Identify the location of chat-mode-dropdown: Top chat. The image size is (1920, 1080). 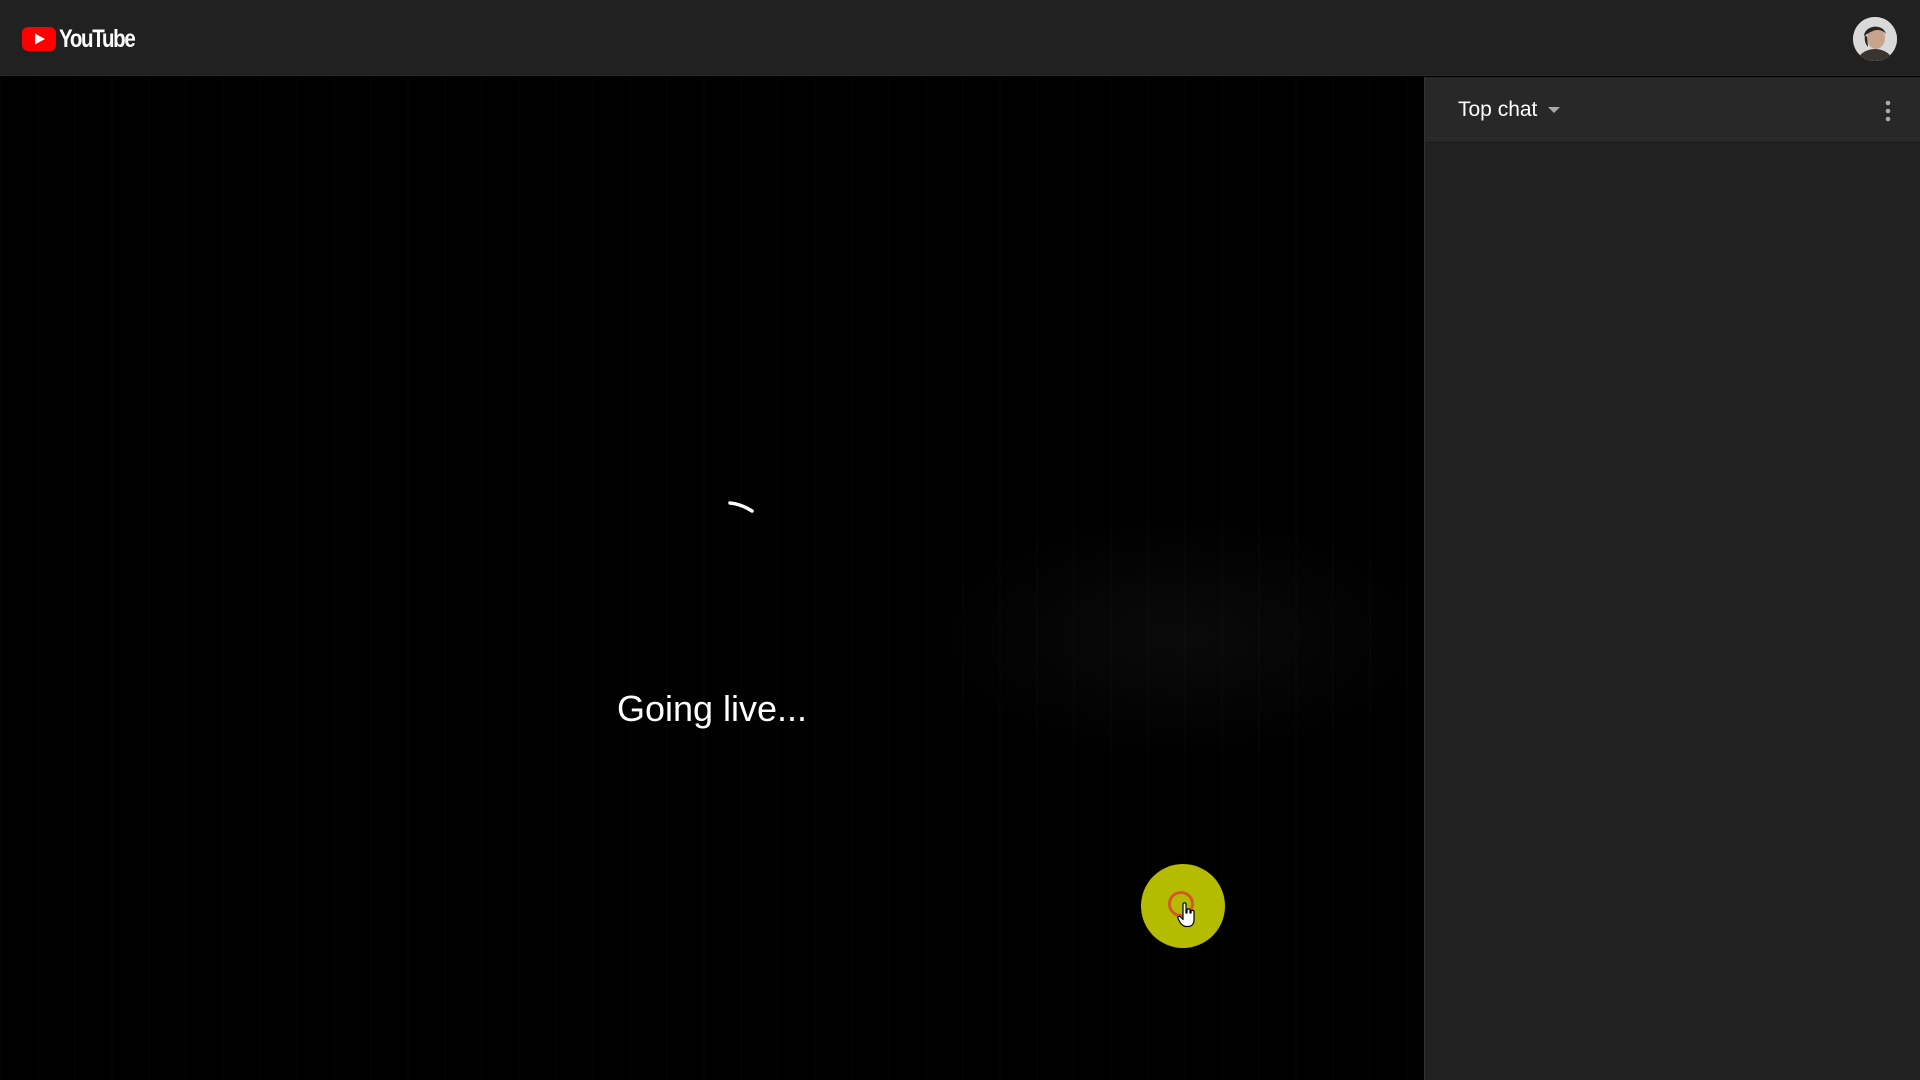
(1509, 110).